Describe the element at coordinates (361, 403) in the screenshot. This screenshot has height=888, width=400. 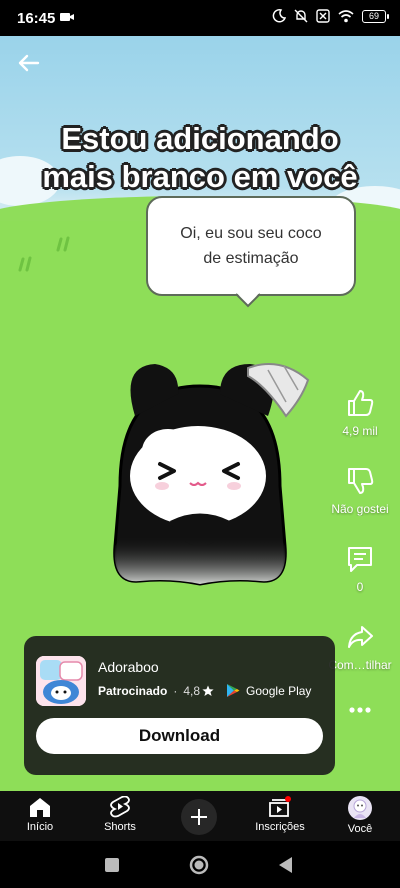
I see `like-icon` at that location.